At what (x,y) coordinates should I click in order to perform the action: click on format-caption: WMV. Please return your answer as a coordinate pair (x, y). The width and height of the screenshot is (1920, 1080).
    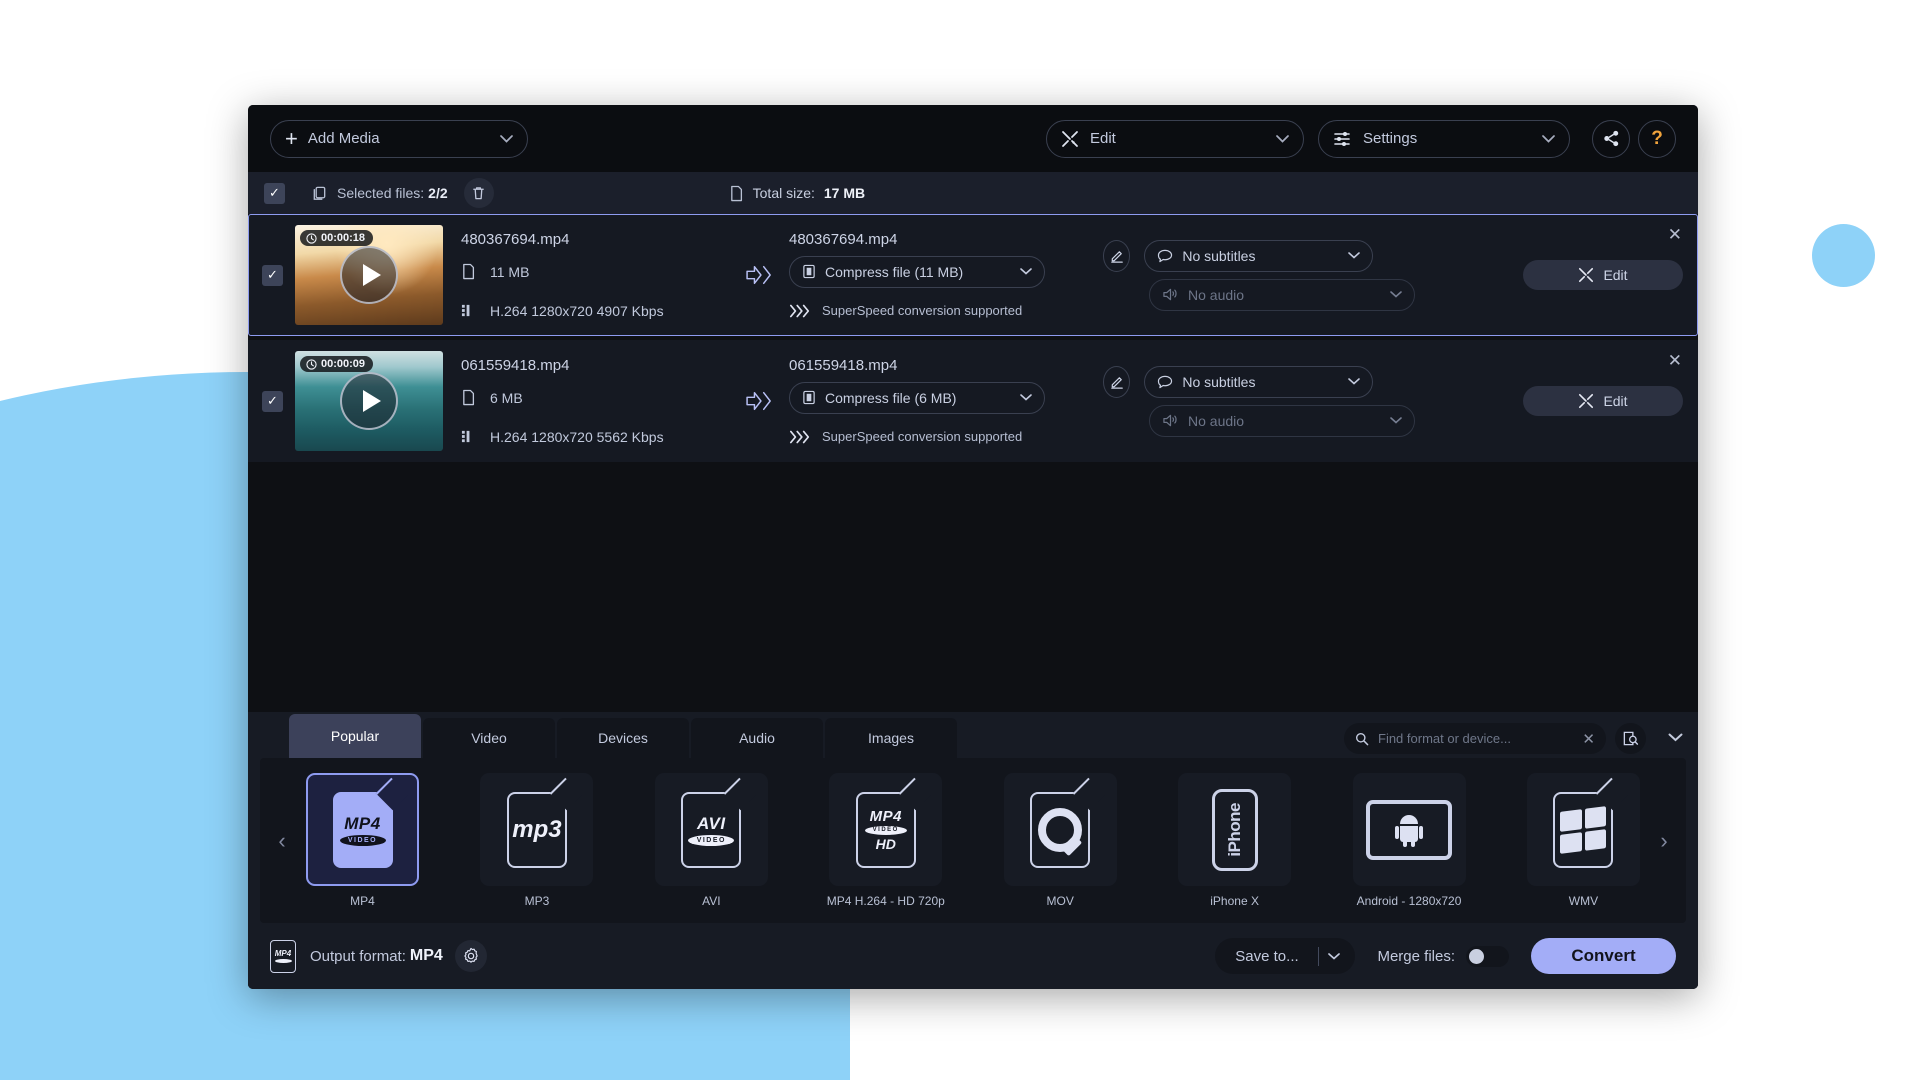
    Looking at the image, I should click on (1583, 901).